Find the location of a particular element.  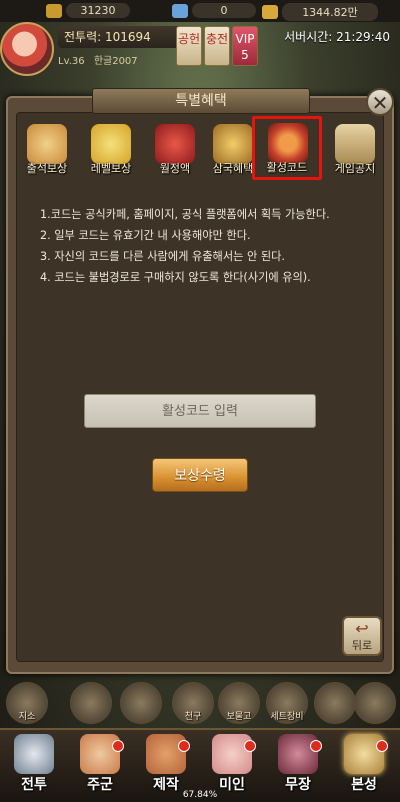

close-button: ✕ is located at coordinates (380, 102).